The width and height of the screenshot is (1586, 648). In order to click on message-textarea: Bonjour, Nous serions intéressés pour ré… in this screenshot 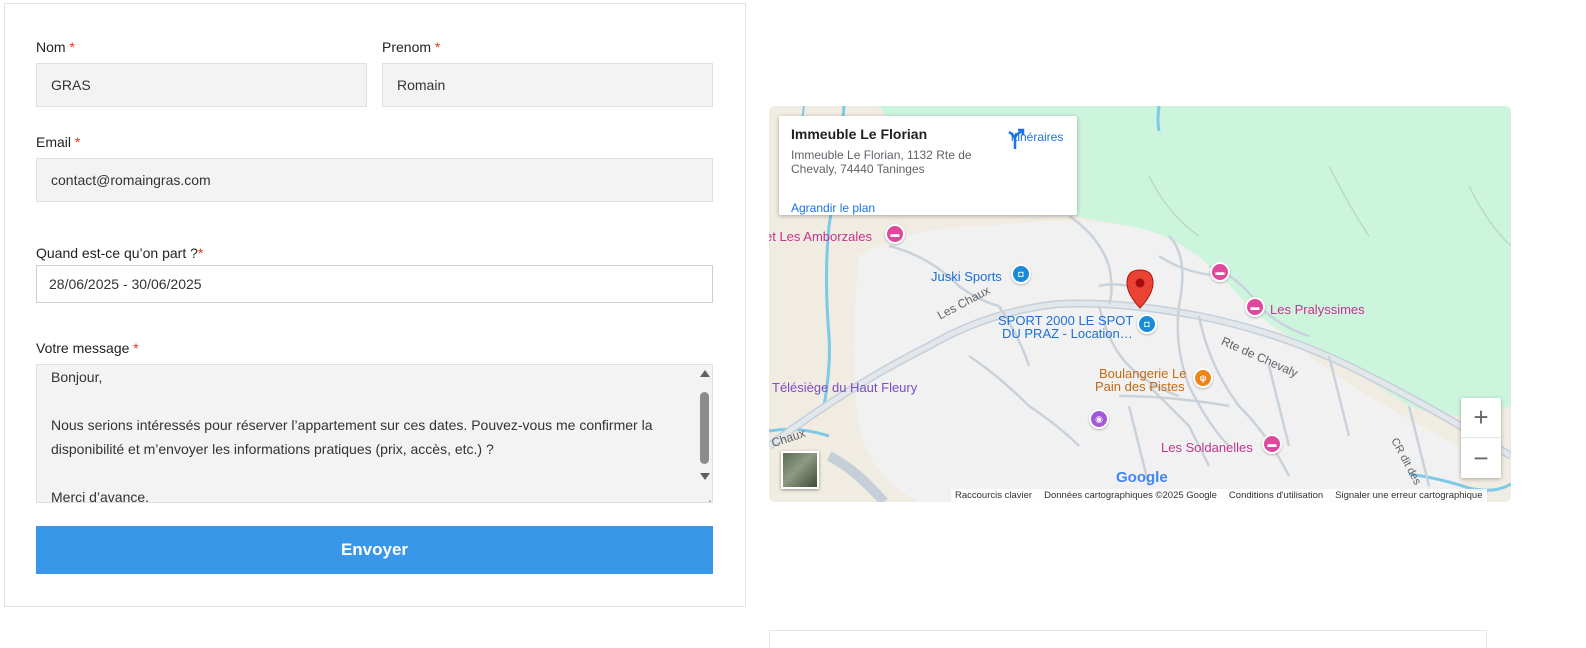, I will do `click(374, 433)`.